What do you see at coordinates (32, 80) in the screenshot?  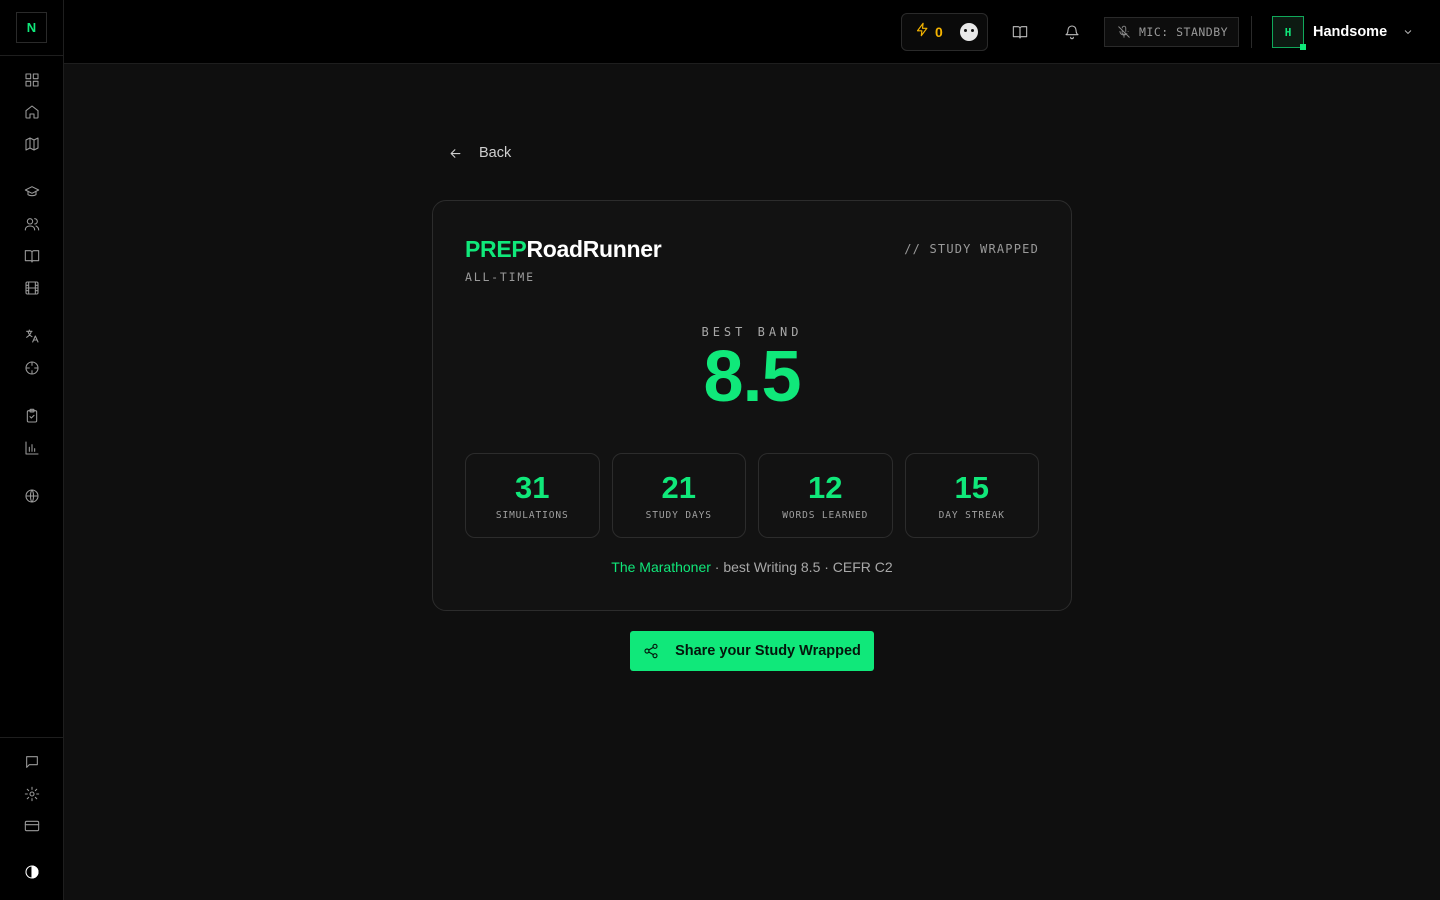 I see `dashboard-icon` at bounding box center [32, 80].